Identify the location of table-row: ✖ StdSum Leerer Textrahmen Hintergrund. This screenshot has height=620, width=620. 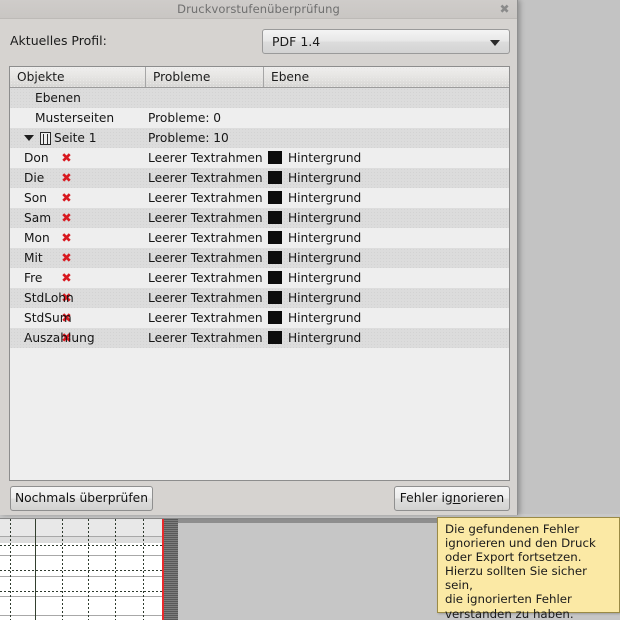
(259, 318).